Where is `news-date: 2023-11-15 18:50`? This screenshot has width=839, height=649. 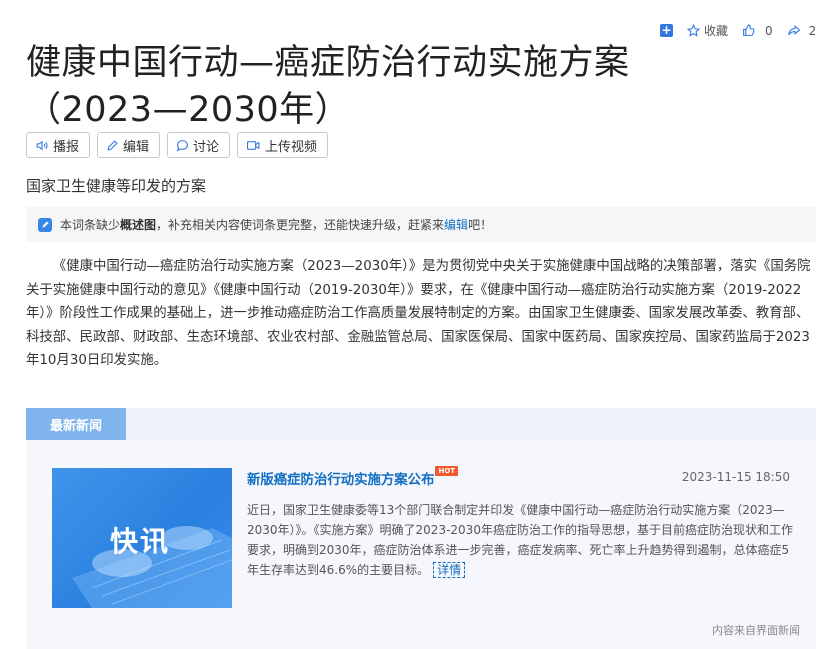 news-date: 2023-11-15 18:50 is located at coordinates (735, 477).